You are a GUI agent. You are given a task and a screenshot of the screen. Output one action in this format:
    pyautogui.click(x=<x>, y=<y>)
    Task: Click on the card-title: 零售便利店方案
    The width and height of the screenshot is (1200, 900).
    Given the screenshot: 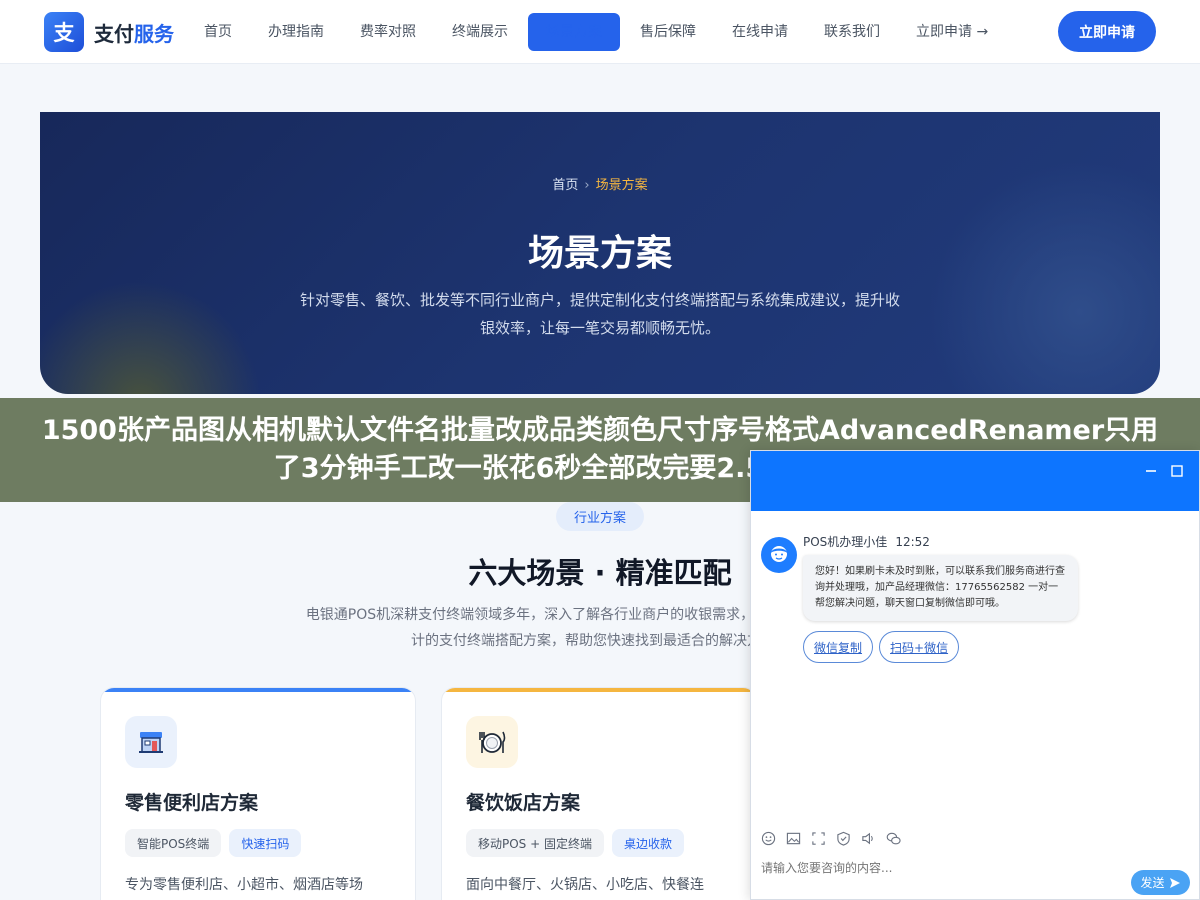 What is the action you would take?
    pyautogui.click(x=192, y=803)
    